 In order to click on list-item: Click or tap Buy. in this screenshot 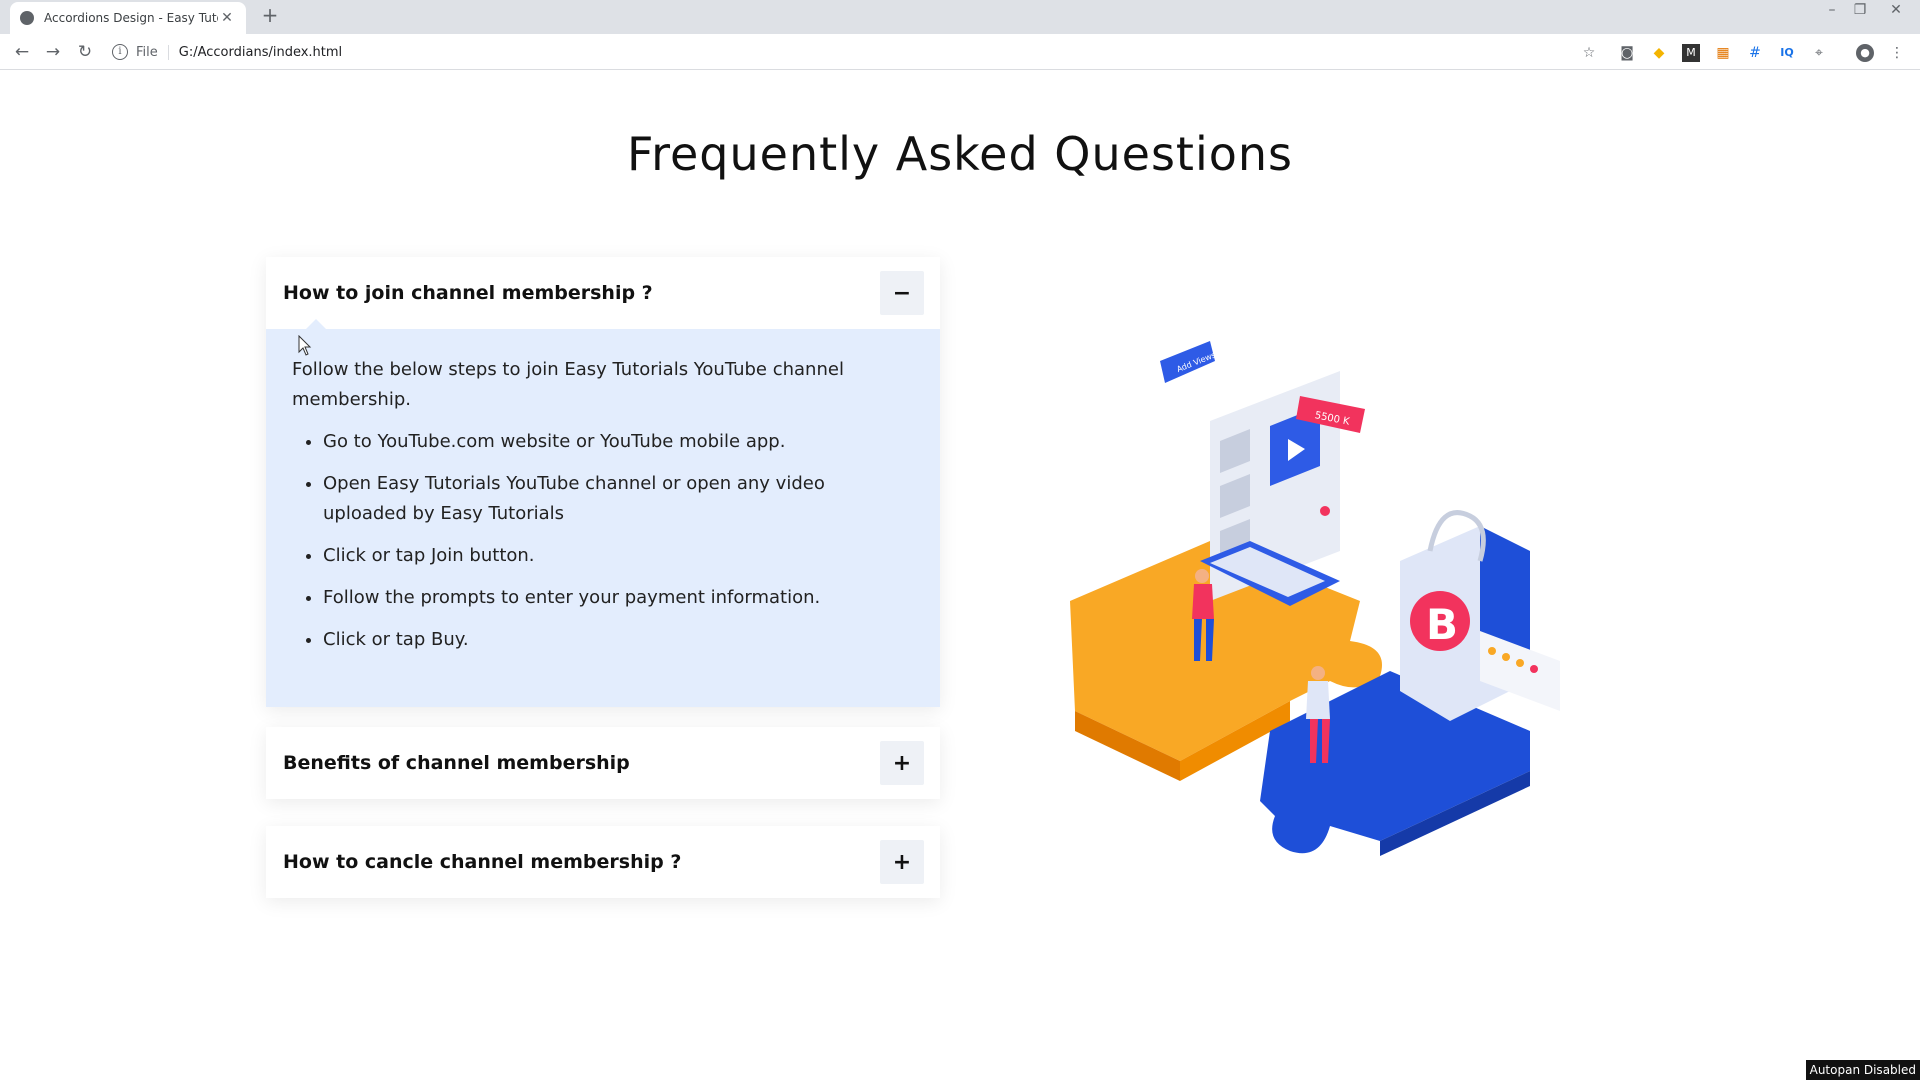, I will do `click(616, 640)`.